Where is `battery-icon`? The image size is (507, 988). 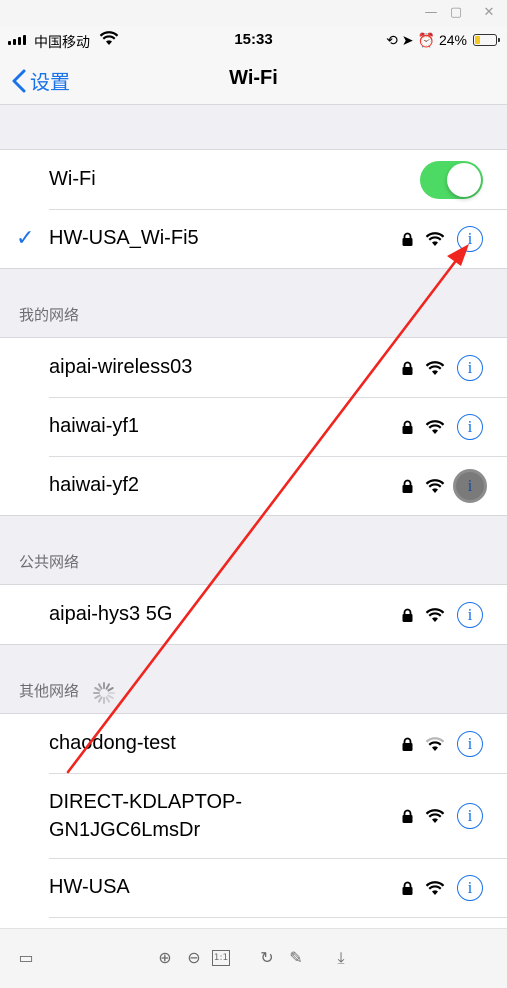
battery-icon is located at coordinates (486, 40).